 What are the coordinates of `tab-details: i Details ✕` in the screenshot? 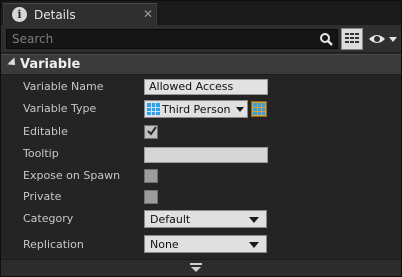 It's located at (80, 14).